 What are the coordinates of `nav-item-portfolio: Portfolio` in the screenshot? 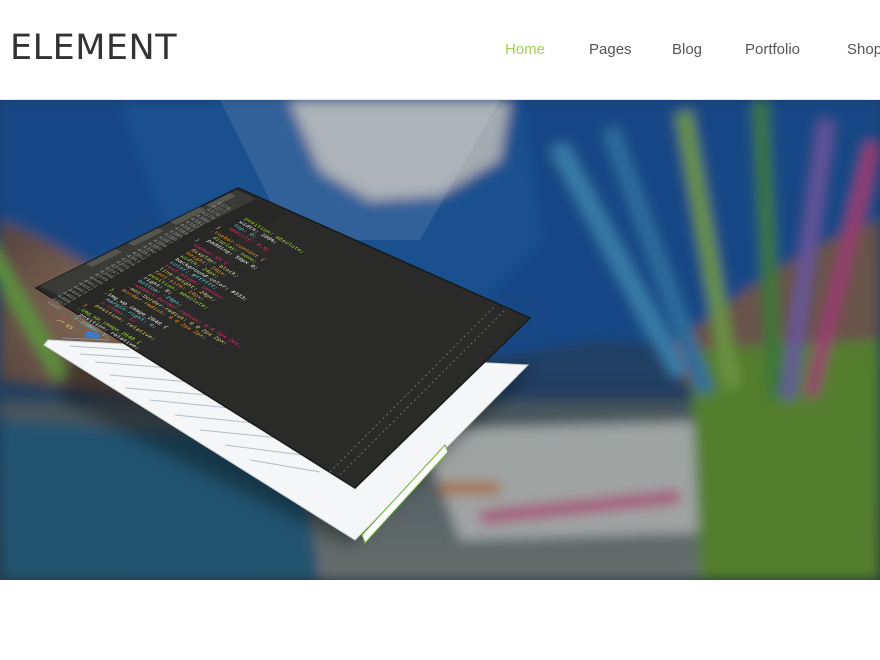 It's located at (772, 50).